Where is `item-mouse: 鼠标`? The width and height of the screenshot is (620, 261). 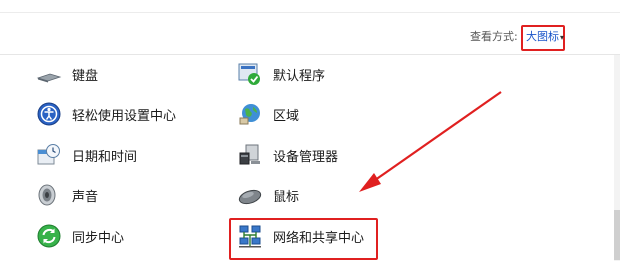 item-mouse: 鼠标 is located at coordinates (268, 195).